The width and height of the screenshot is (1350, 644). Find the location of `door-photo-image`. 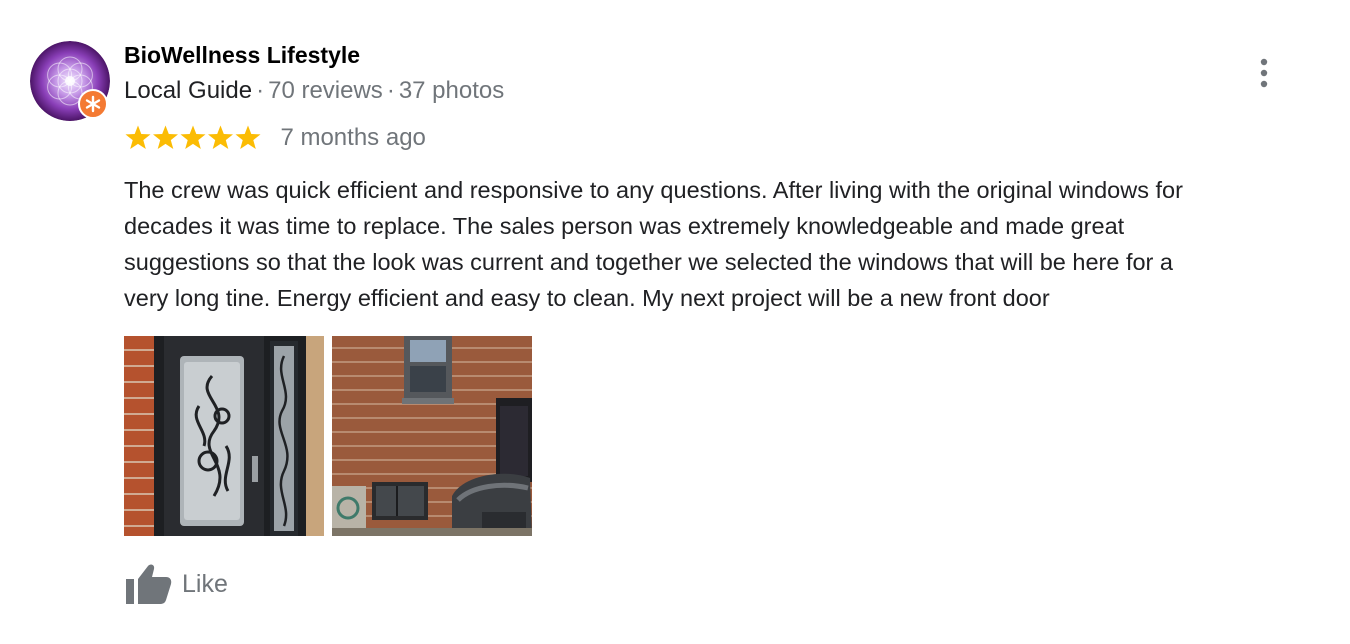

door-photo-image is located at coordinates (224, 436).